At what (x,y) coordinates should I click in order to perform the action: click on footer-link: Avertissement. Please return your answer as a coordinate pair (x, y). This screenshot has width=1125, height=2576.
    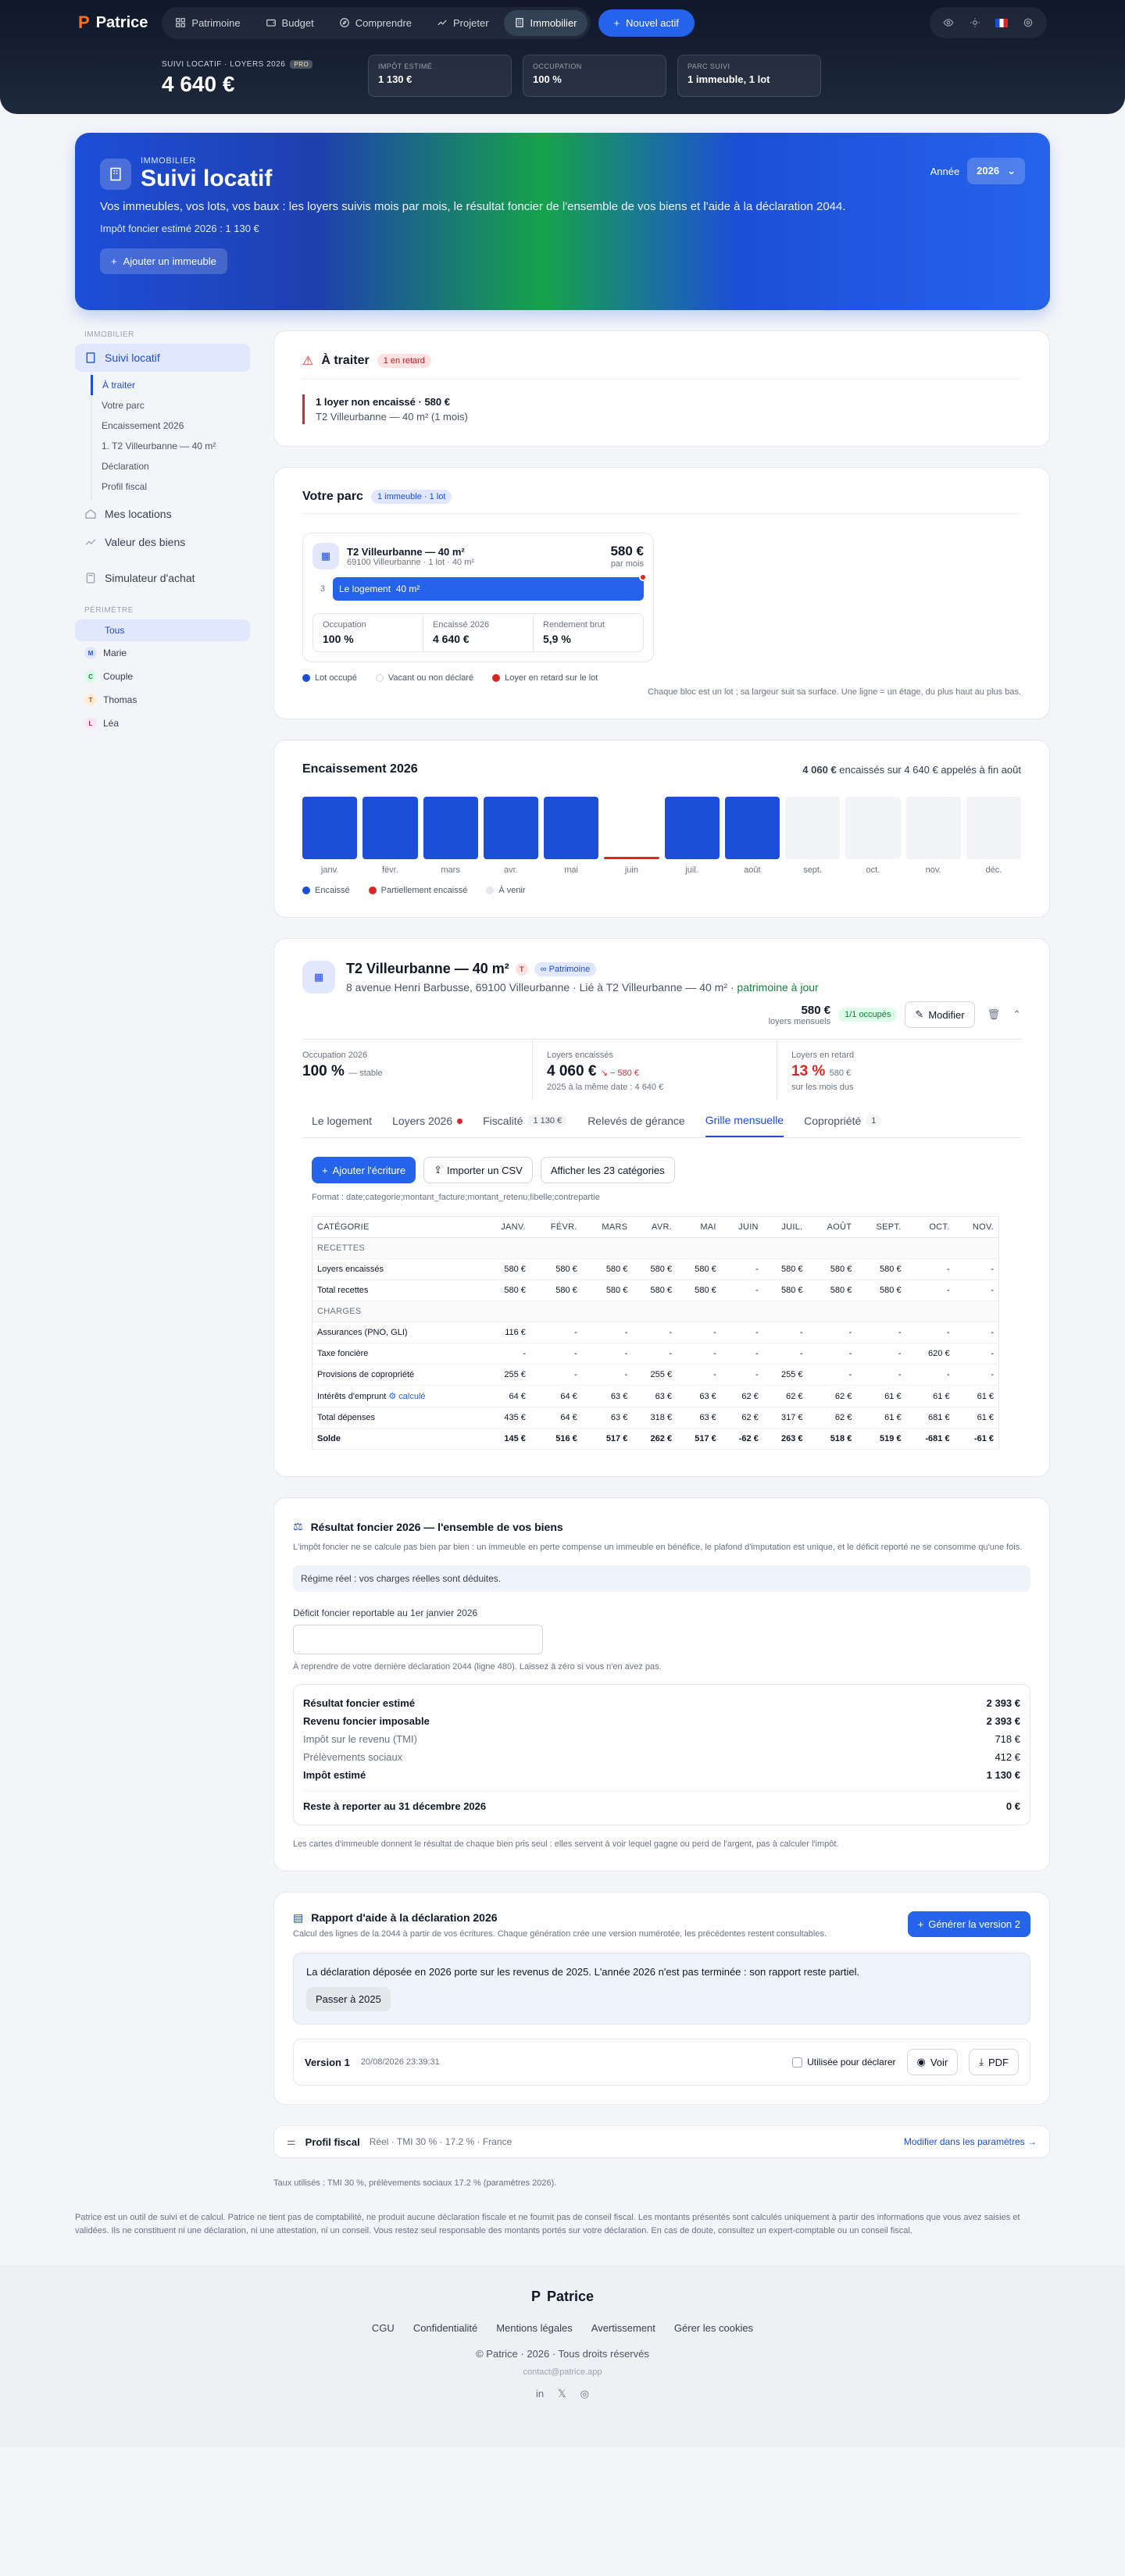
    Looking at the image, I should click on (623, 2328).